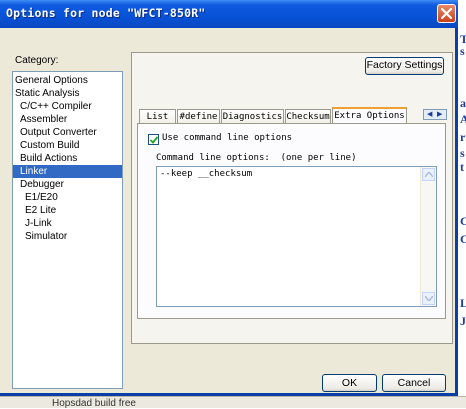 Image resolution: width=466 pixels, height=409 pixels. Describe the element at coordinates (206, 174) in the screenshot. I see `cmd-options-value: --keep __checksum` at that location.